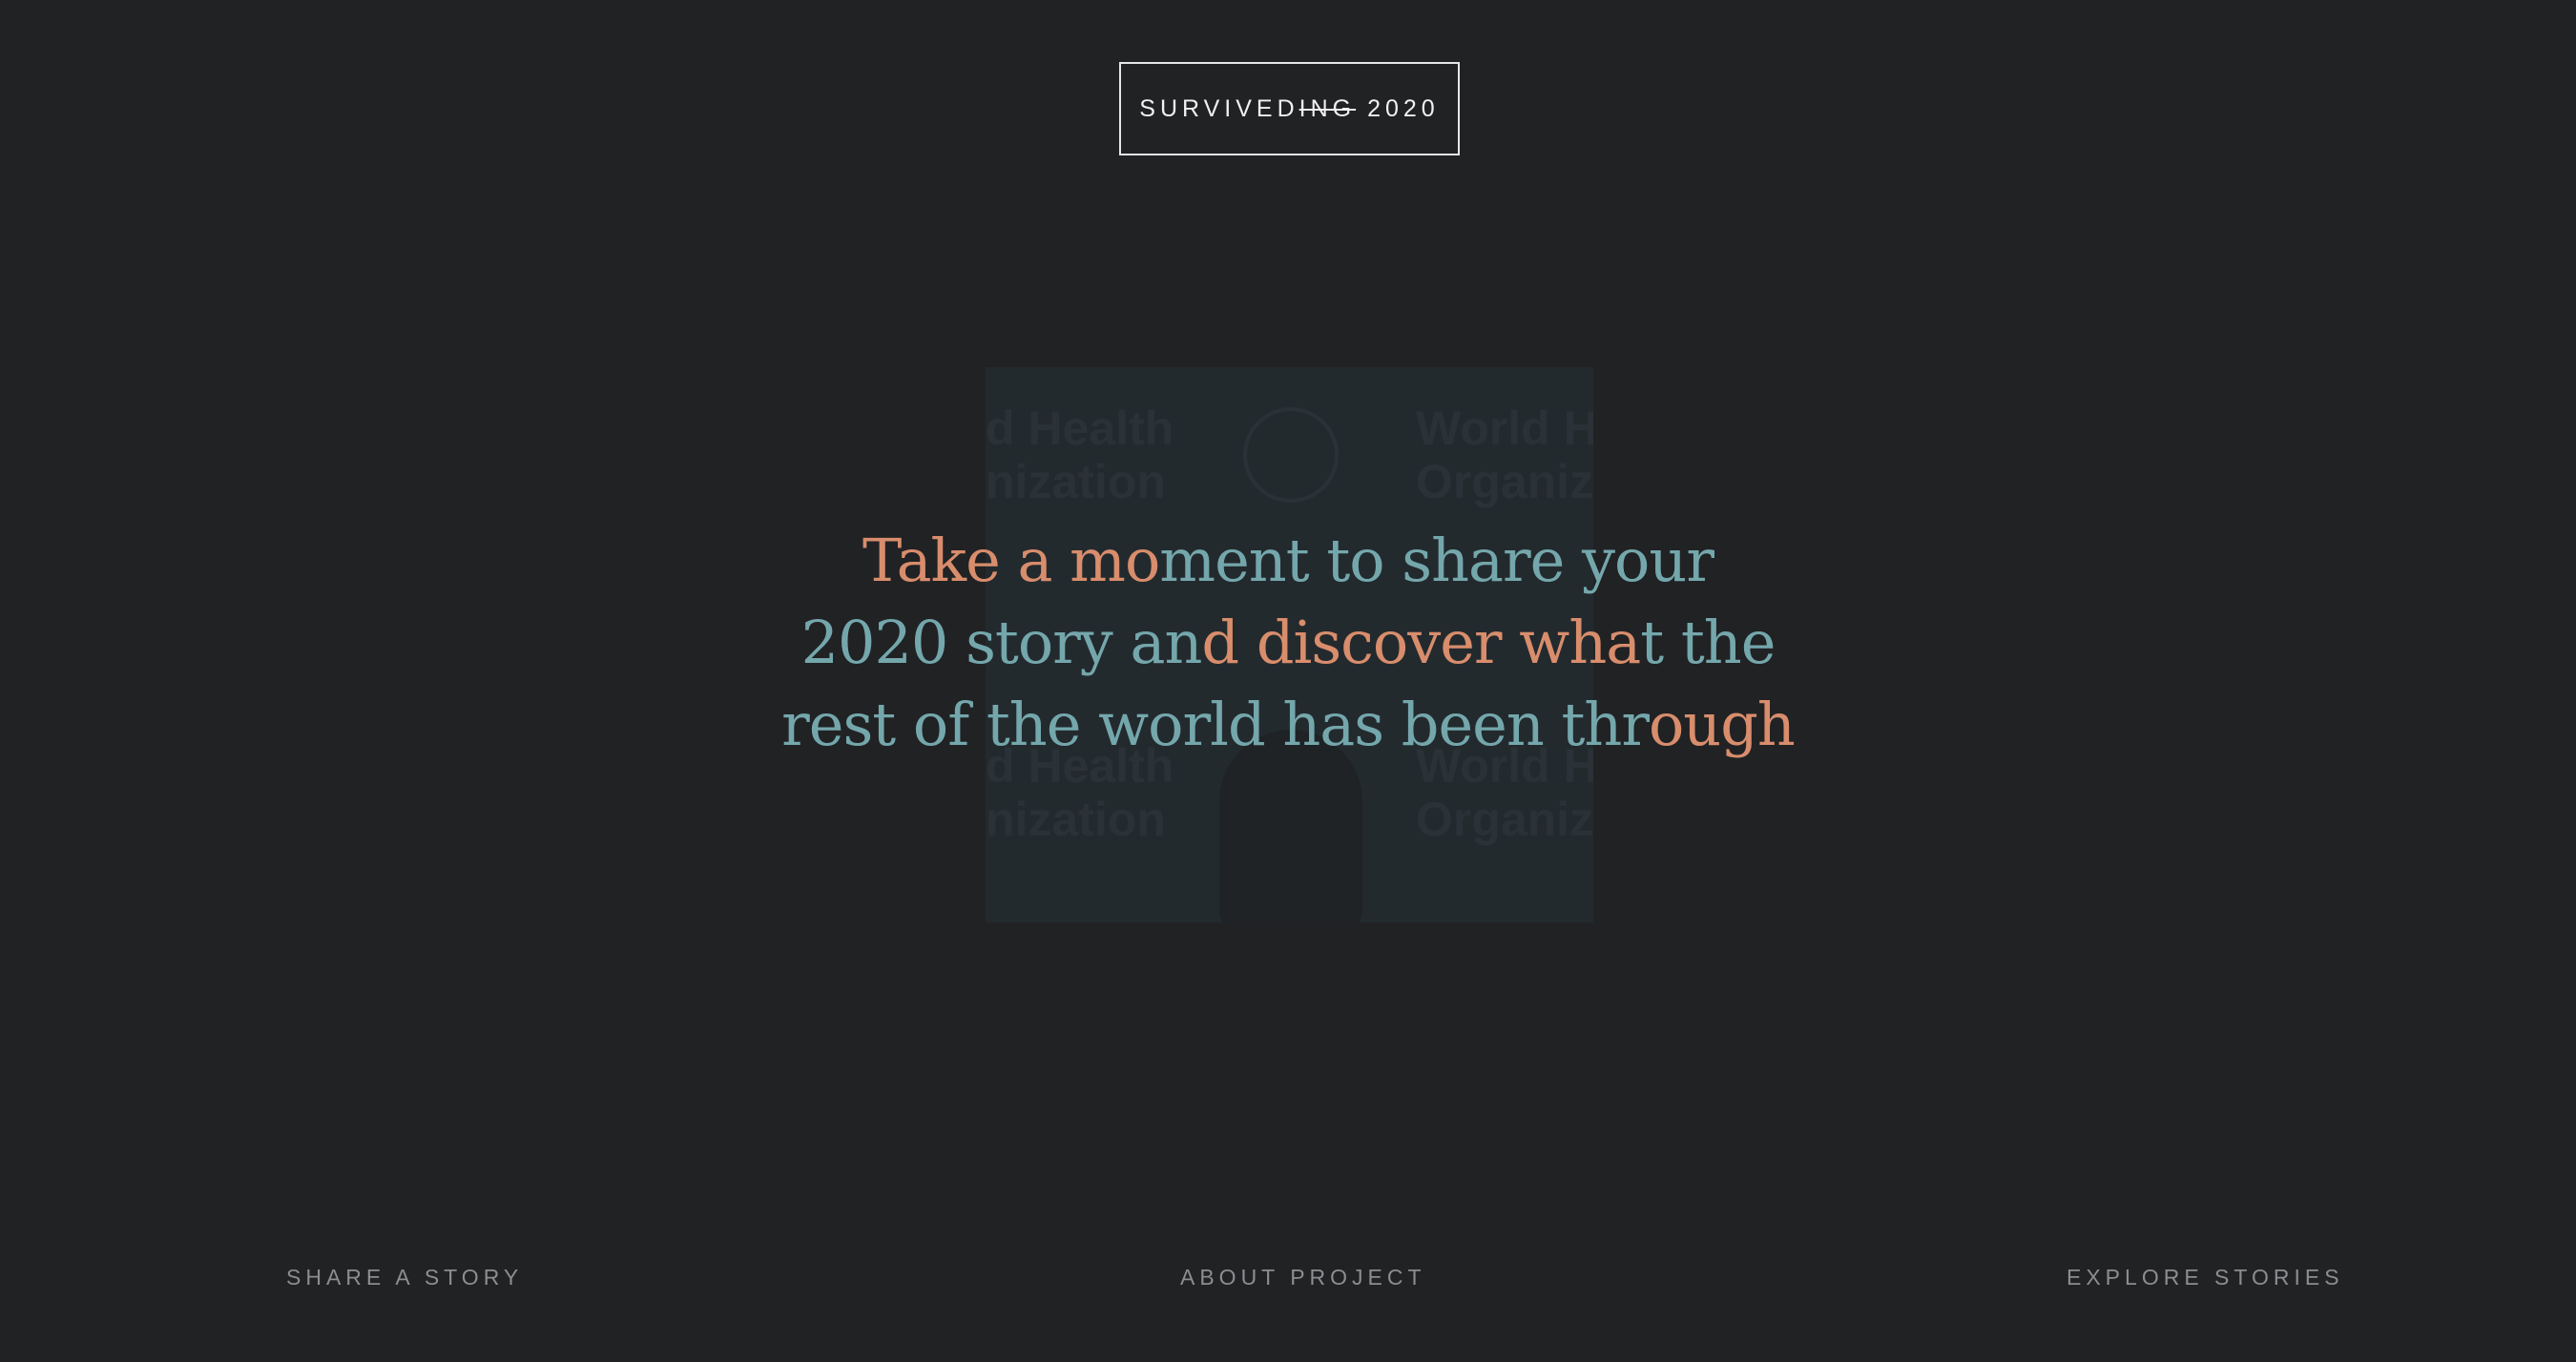 This screenshot has height=1362, width=2576. What do you see at coordinates (1504, 481) in the screenshot?
I see `bg-photo-text-right-top-2: Organiz` at bounding box center [1504, 481].